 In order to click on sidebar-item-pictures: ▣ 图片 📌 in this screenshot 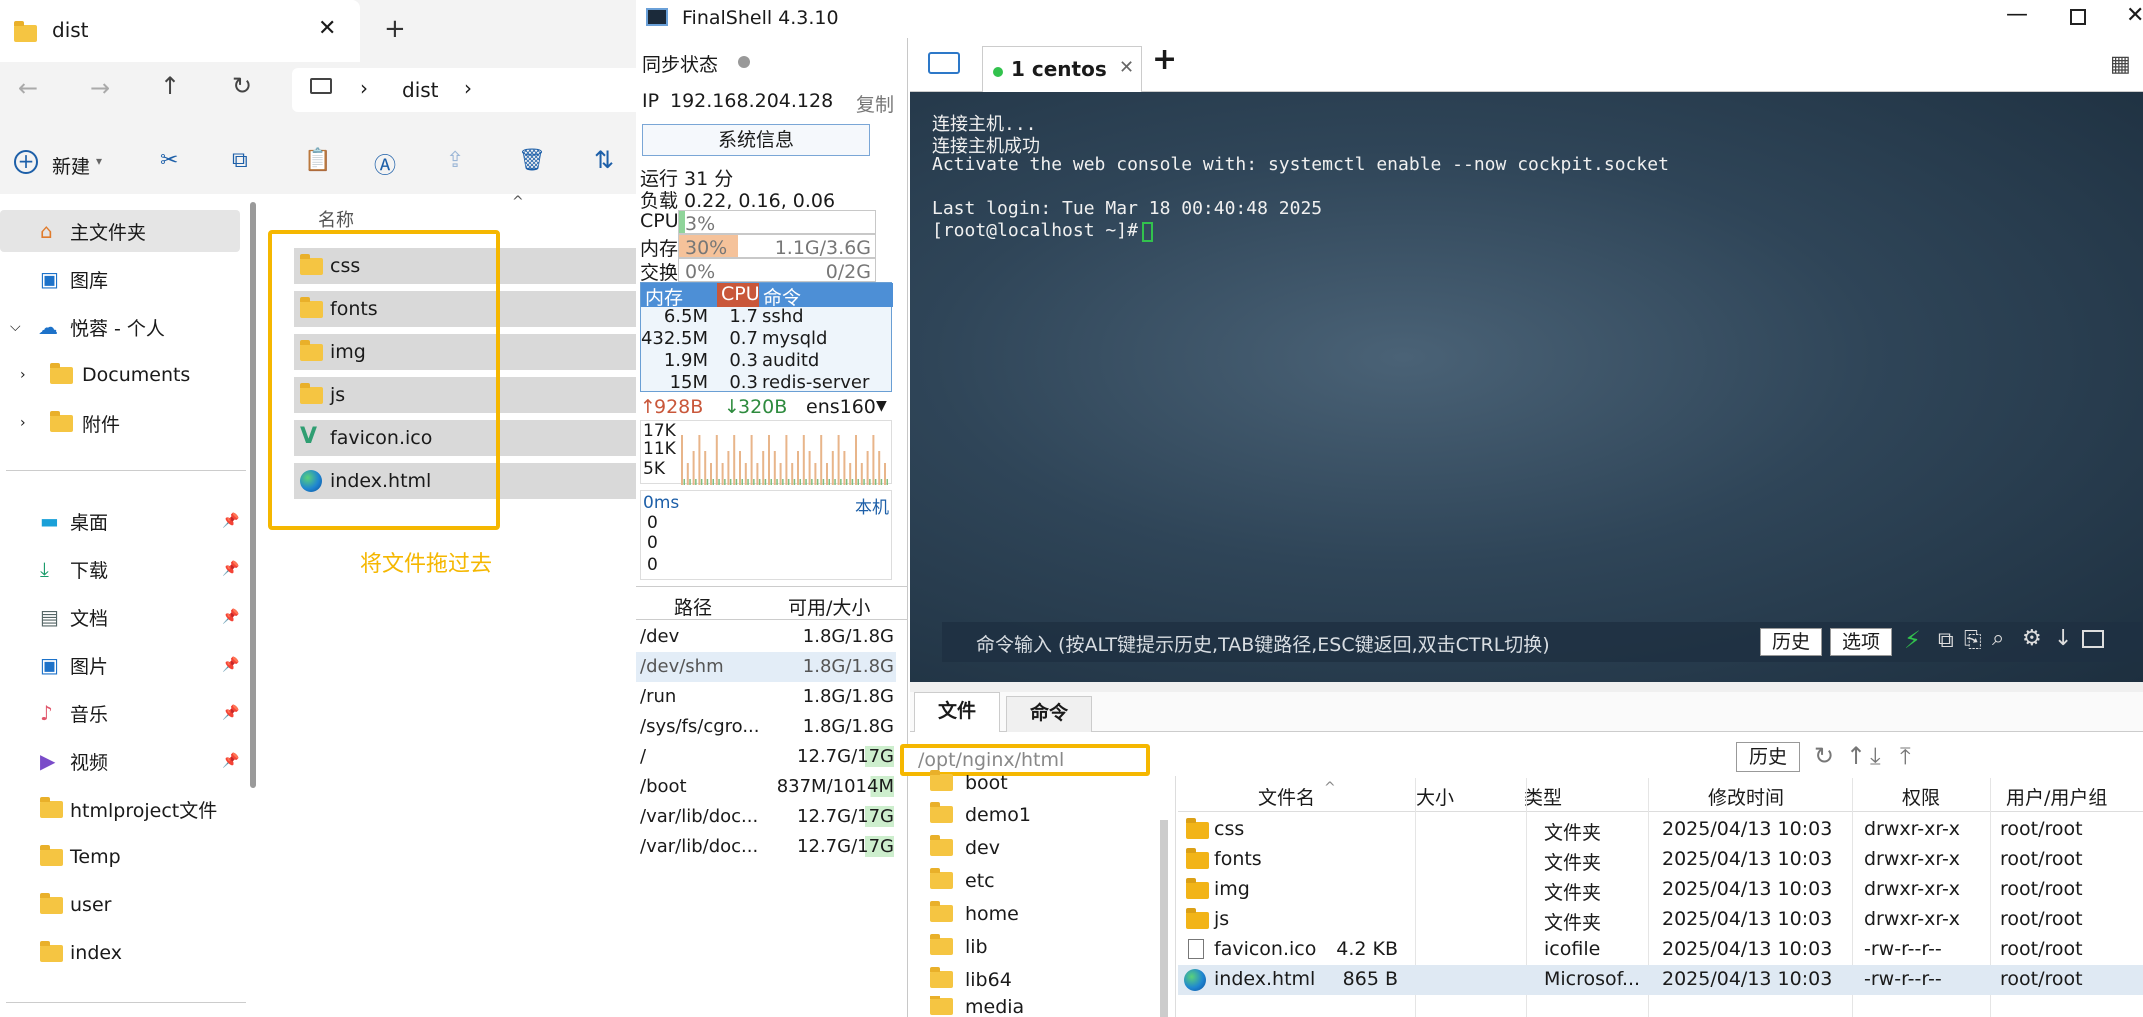, I will do `click(120, 665)`.